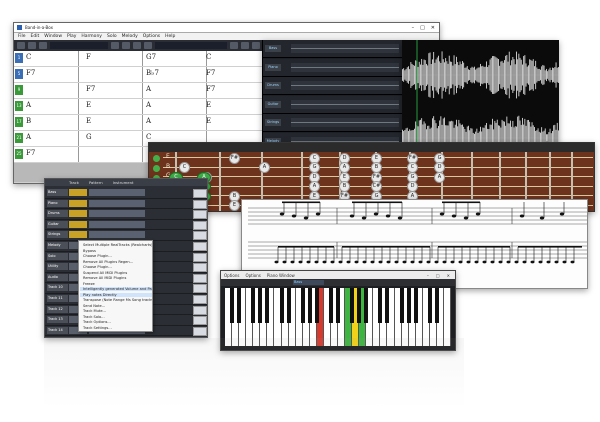 Image resolution: width=600 pixels, height=422 pixels. Describe the element at coordinates (71, 36) in the screenshot. I see `menu-item: Play` at that location.